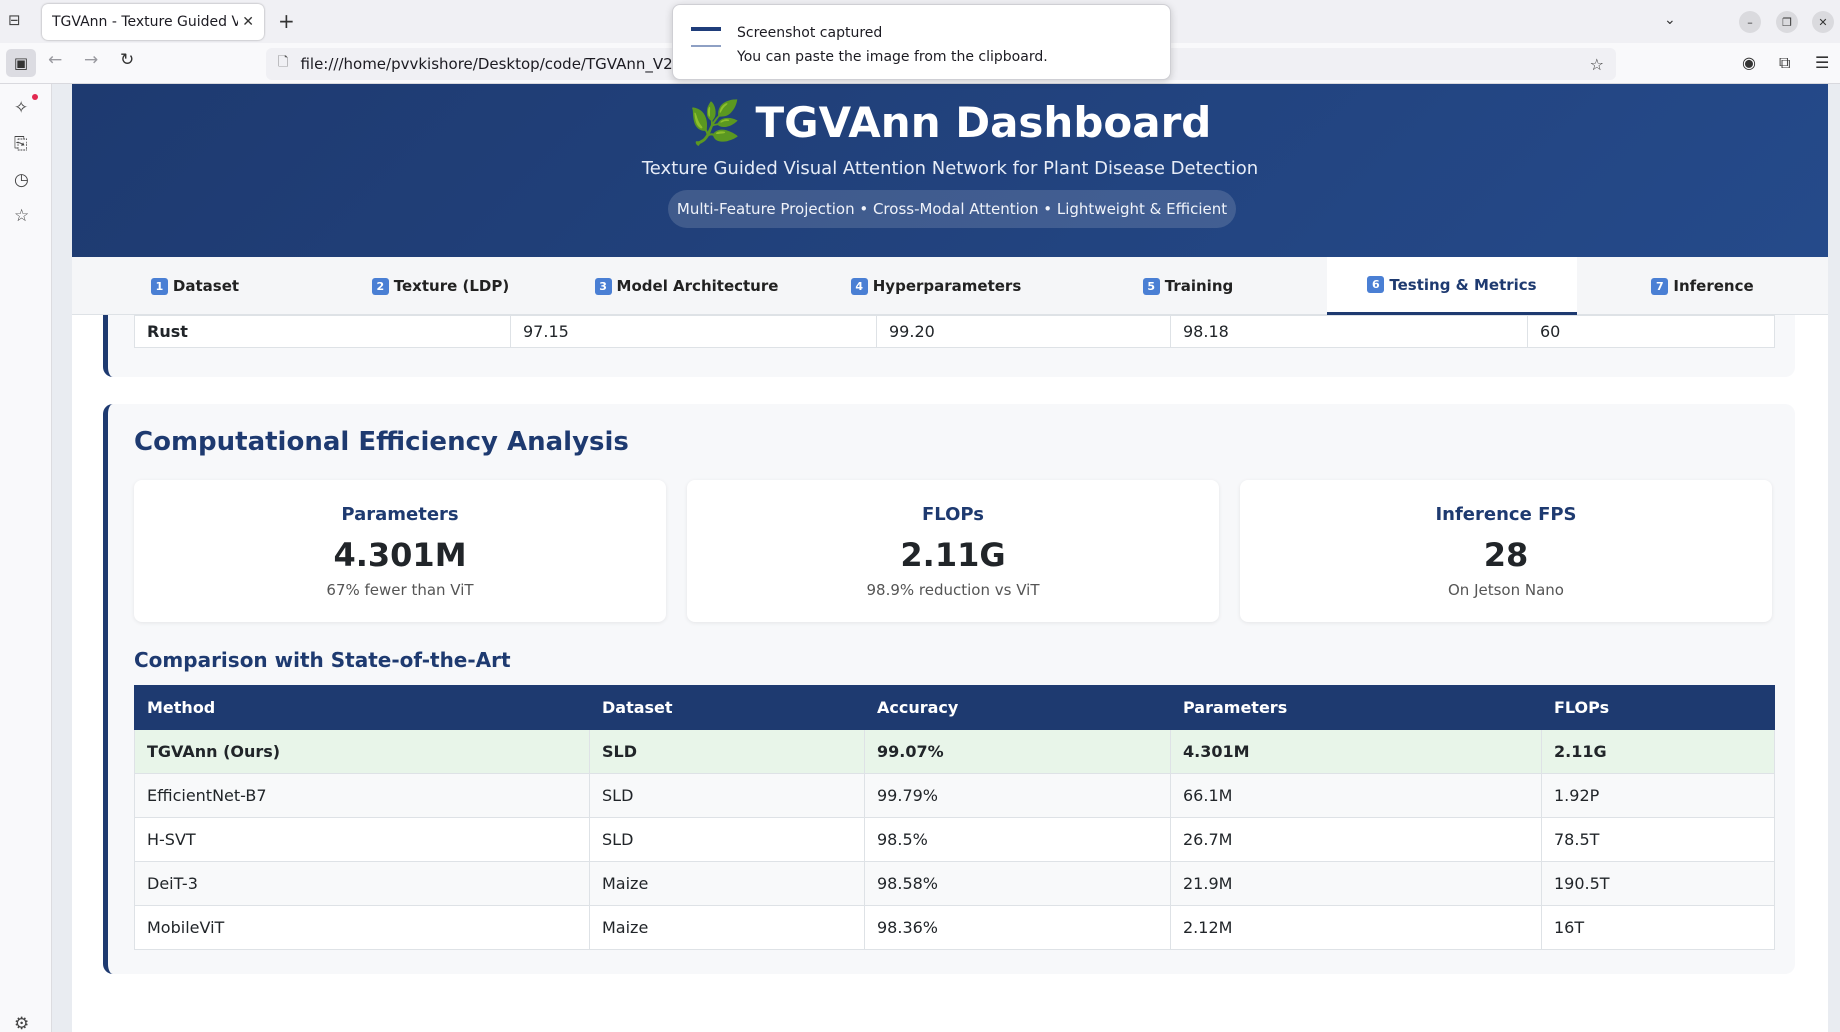 The width and height of the screenshot is (1840, 1032). What do you see at coordinates (362, 795) in the screenshot?
I see `table-cell: EfficientNet-B7` at bounding box center [362, 795].